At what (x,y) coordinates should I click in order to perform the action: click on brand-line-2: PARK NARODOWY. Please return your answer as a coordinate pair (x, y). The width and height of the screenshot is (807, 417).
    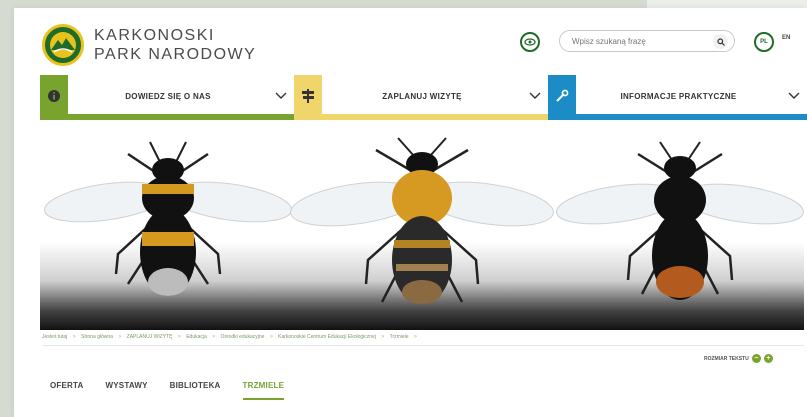
    Looking at the image, I should click on (175, 54).